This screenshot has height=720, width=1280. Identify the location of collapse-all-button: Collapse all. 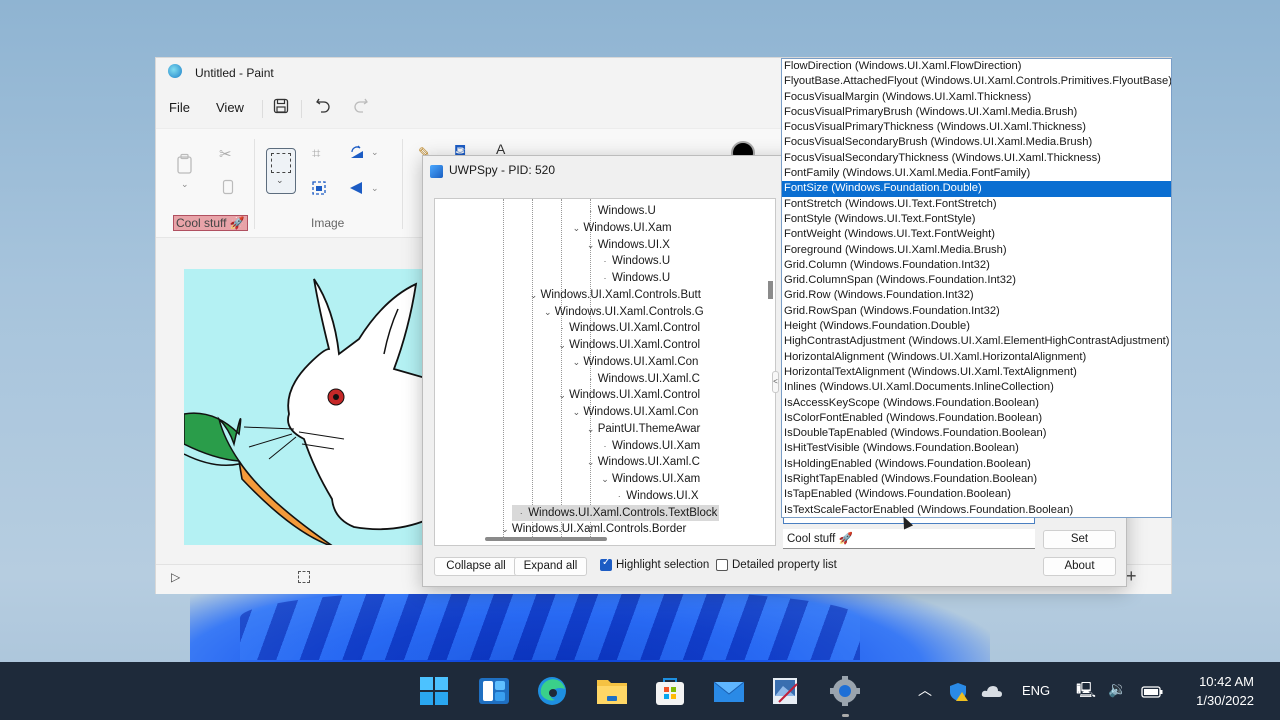
(476, 566).